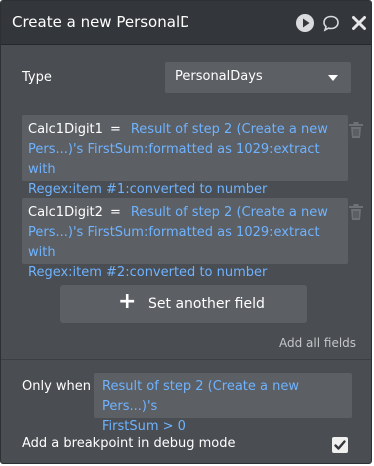 This screenshot has width=374, height=466. Describe the element at coordinates (65, 212) in the screenshot. I see `field-name: Calc1Digit2` at that location.